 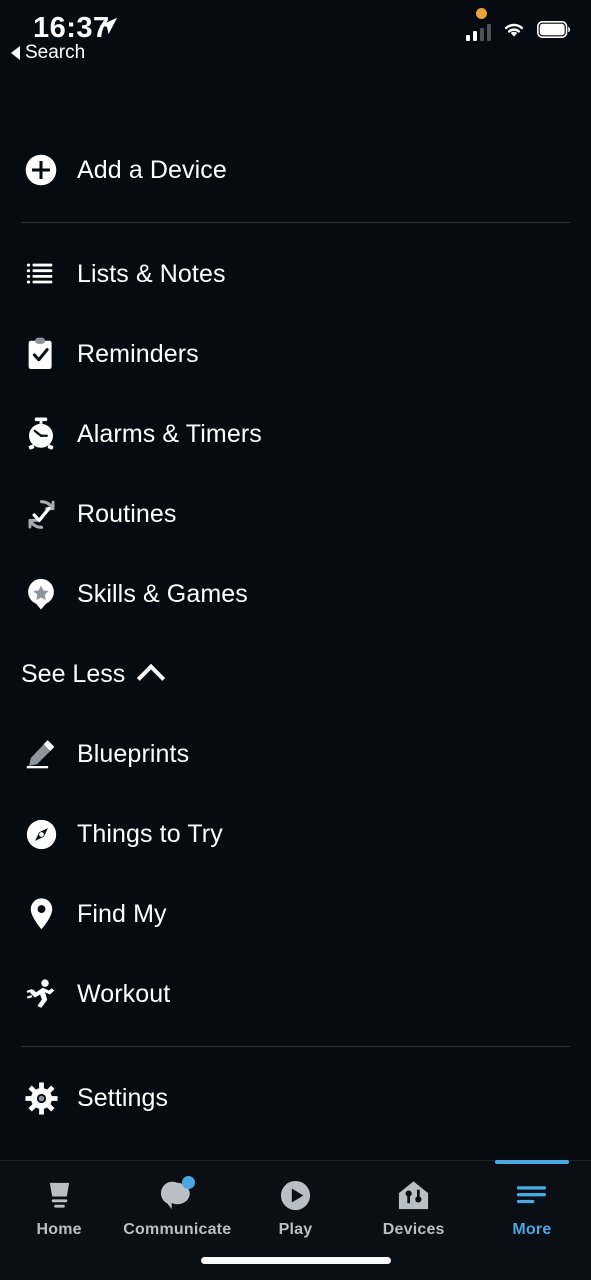 I want to click on back-triangle-icon, so click(x=15, y=53).